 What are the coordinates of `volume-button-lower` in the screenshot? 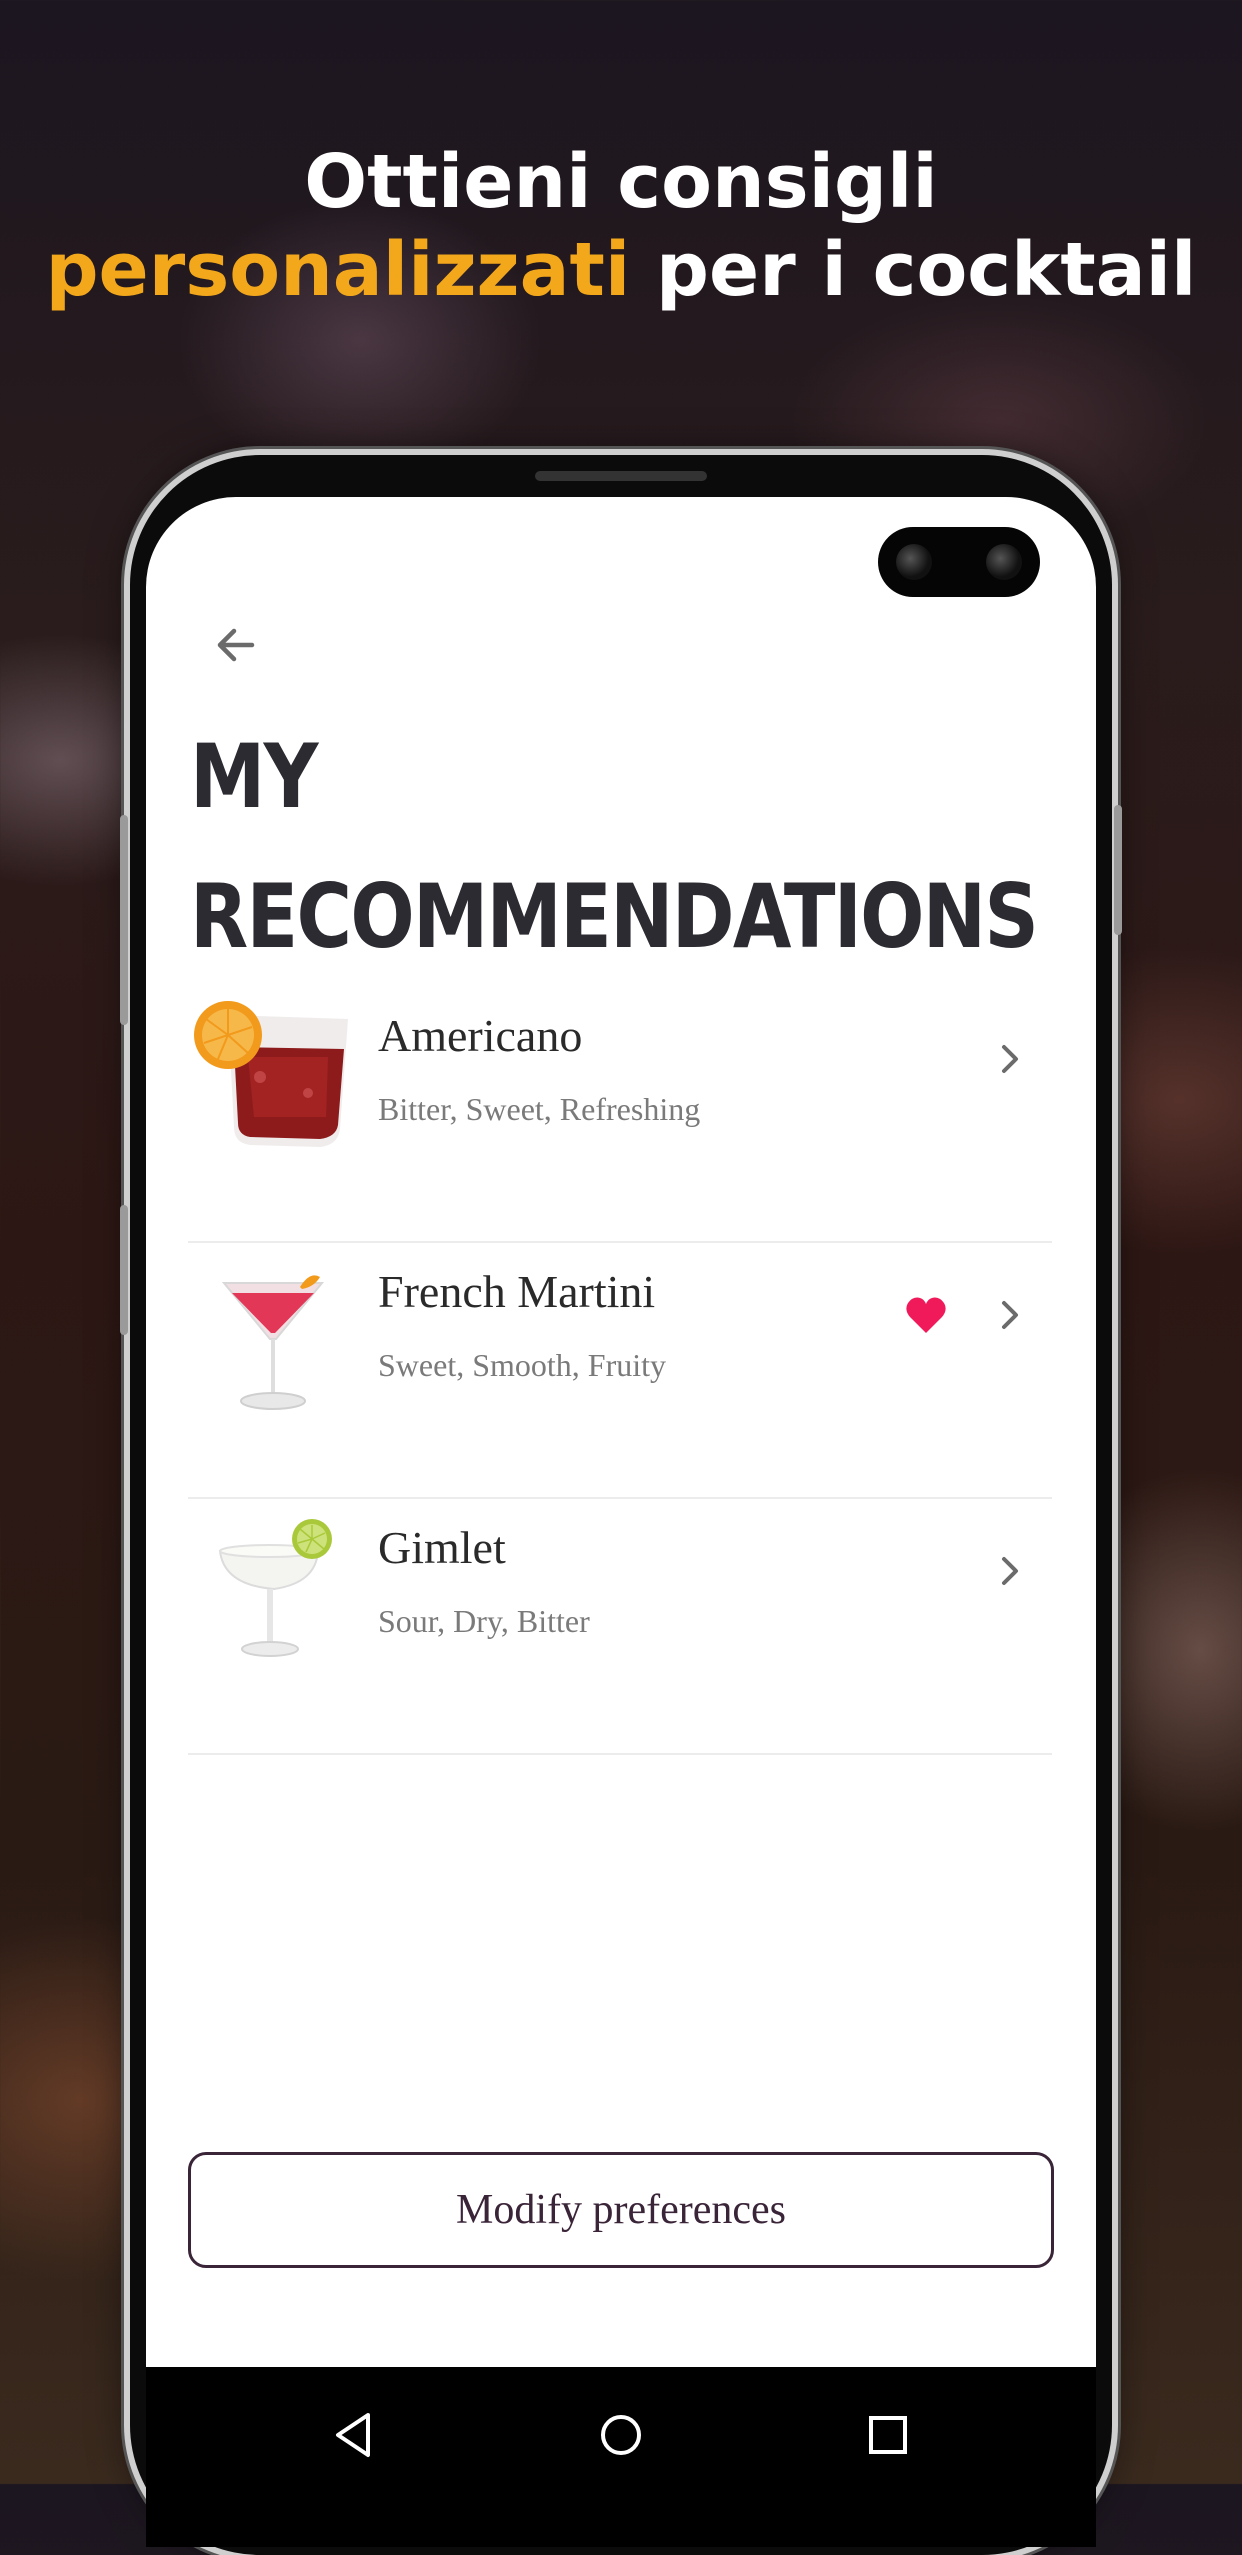 It's located at (124, 1270).